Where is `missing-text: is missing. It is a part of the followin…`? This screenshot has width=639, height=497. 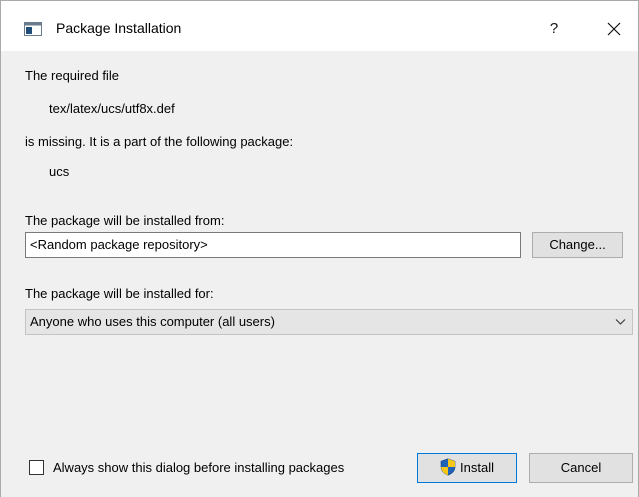
missing-text: is missing. It is a part of the followin… is located at coordinates (159, 141).